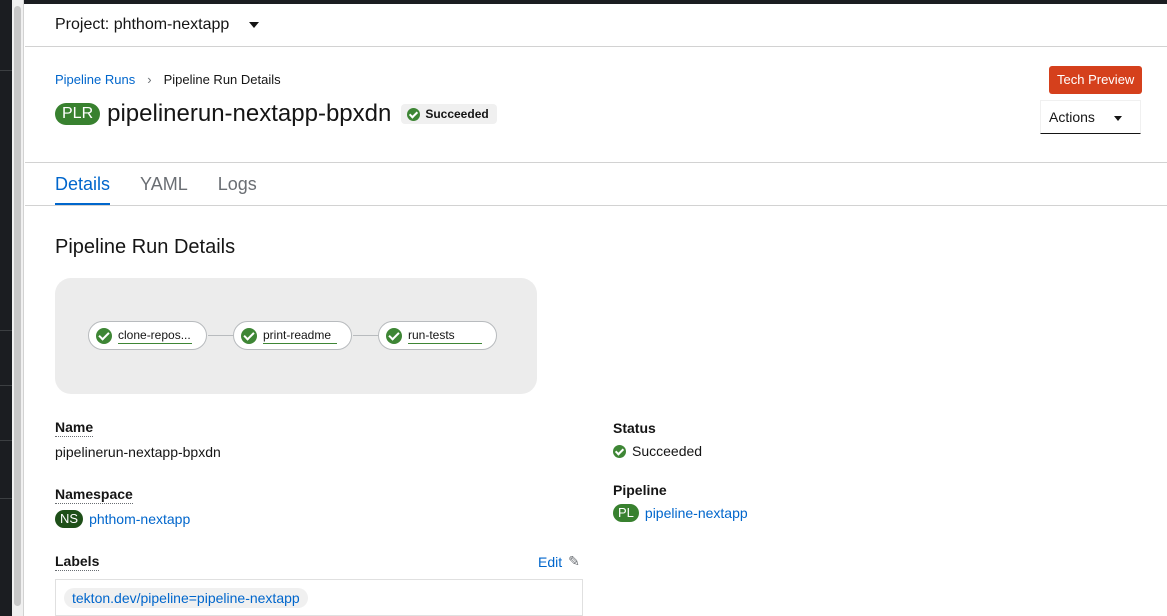 This screenshot has height=616, width=1167. What do you see at coordinates (696, 513) in the screenshot?
I see `pipeline-value: pipeline-nextapp` at bounding box center [696, 513].